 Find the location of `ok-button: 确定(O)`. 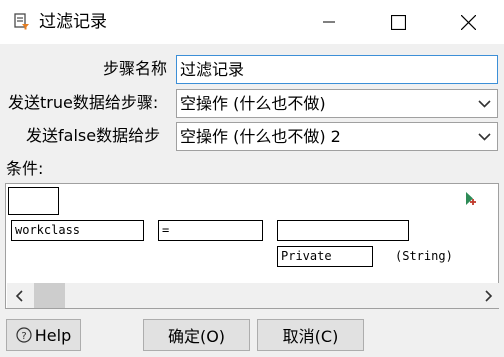

ok-button: 确定(O) is located at coordinates (196, 335).